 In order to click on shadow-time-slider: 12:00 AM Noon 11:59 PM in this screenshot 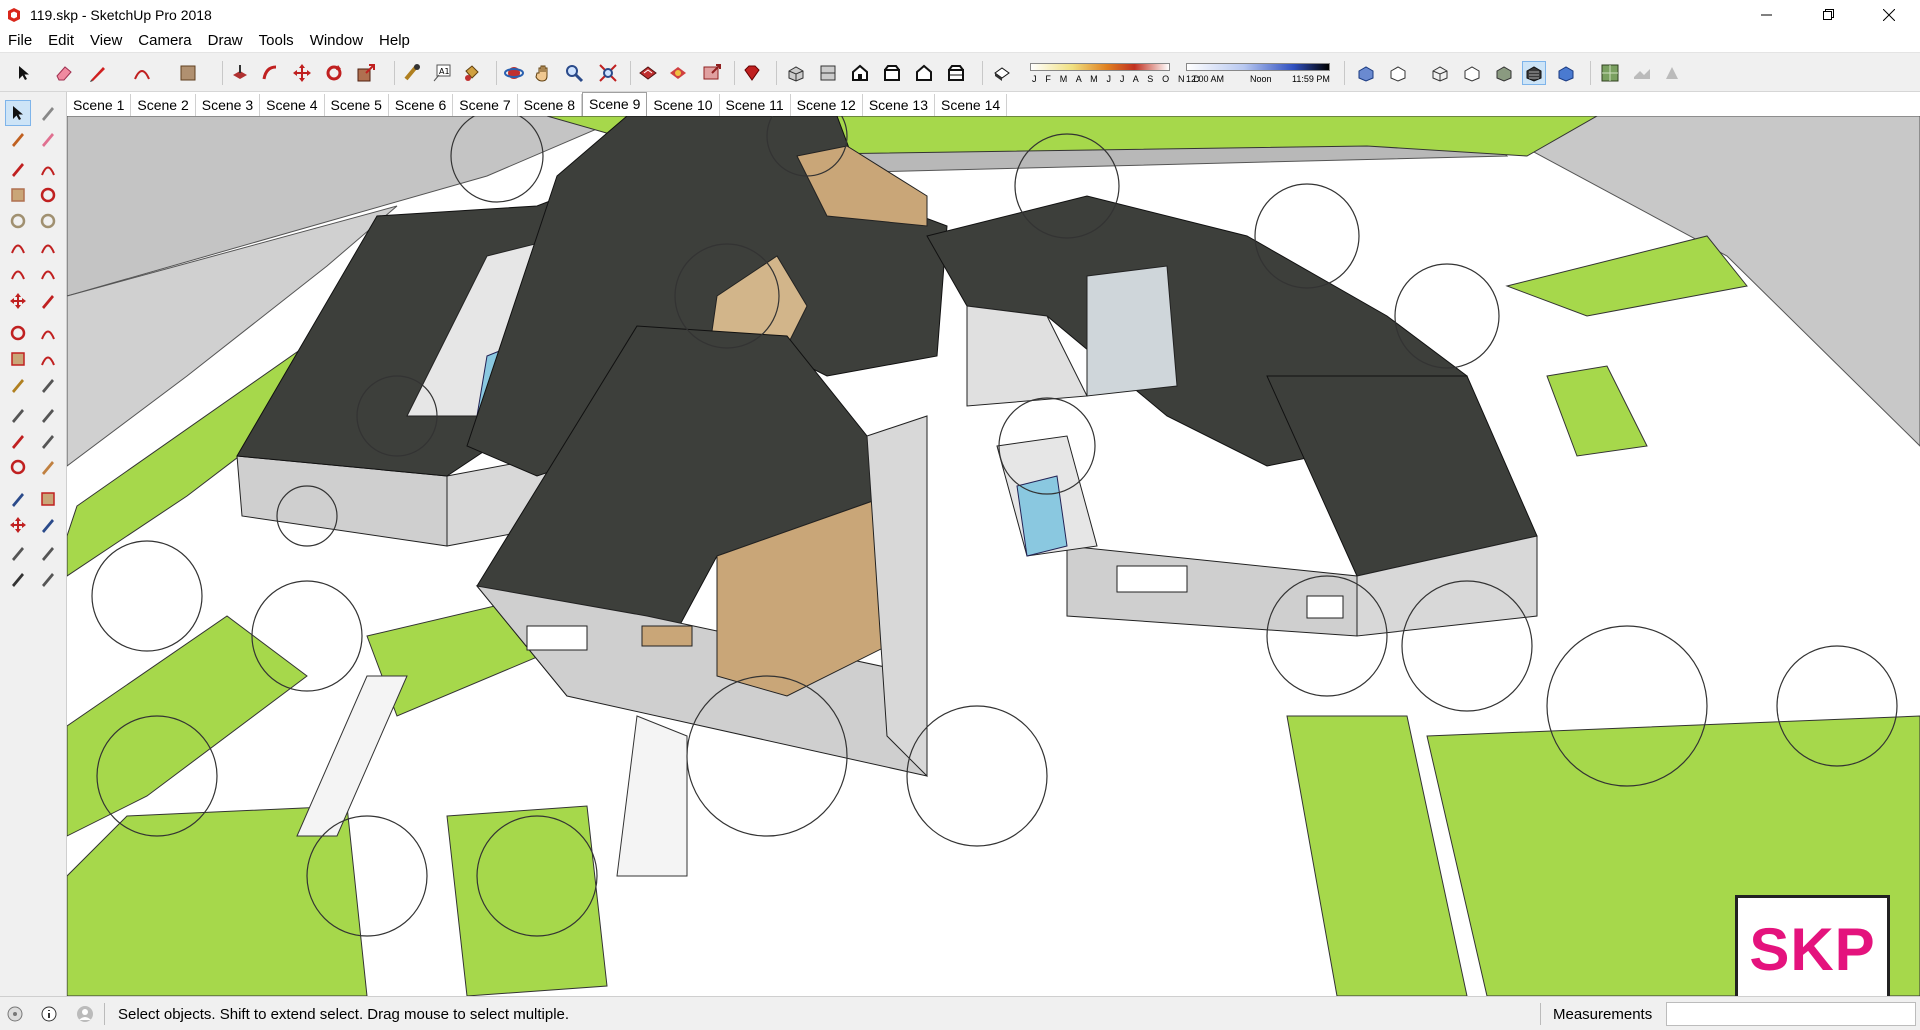, I will do `click(1258, 76)`.